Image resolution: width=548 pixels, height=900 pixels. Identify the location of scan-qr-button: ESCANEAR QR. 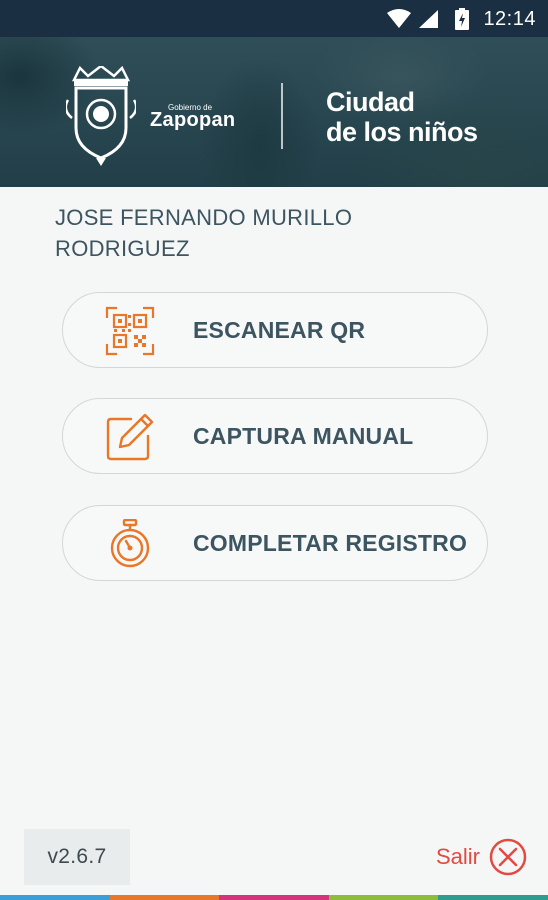
(275, 330).